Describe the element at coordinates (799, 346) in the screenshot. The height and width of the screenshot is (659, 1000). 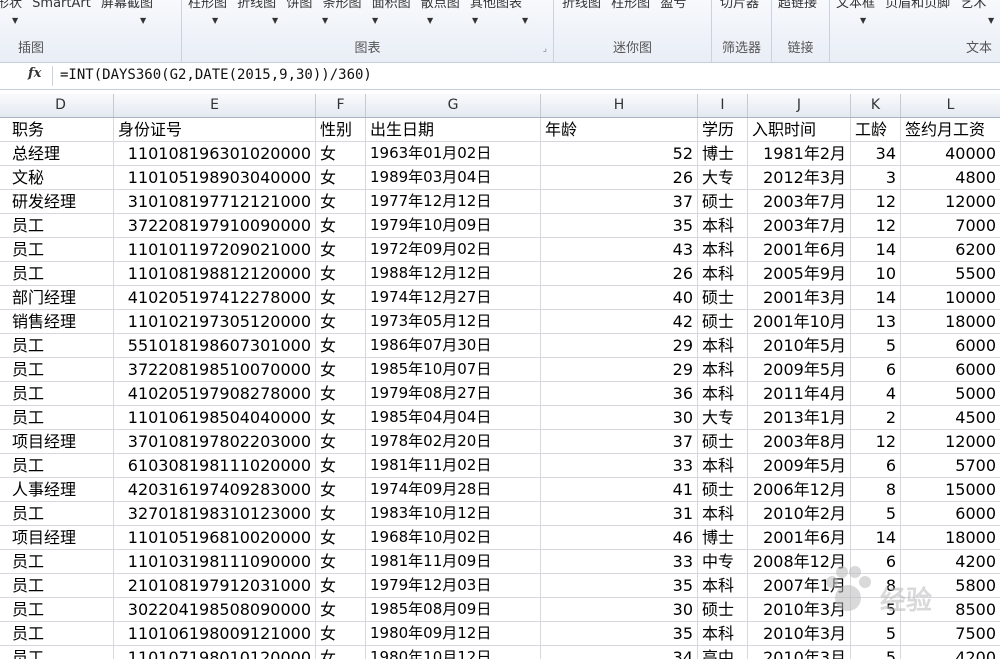
I see `cell-hire-date: 2010年5月` at that location.